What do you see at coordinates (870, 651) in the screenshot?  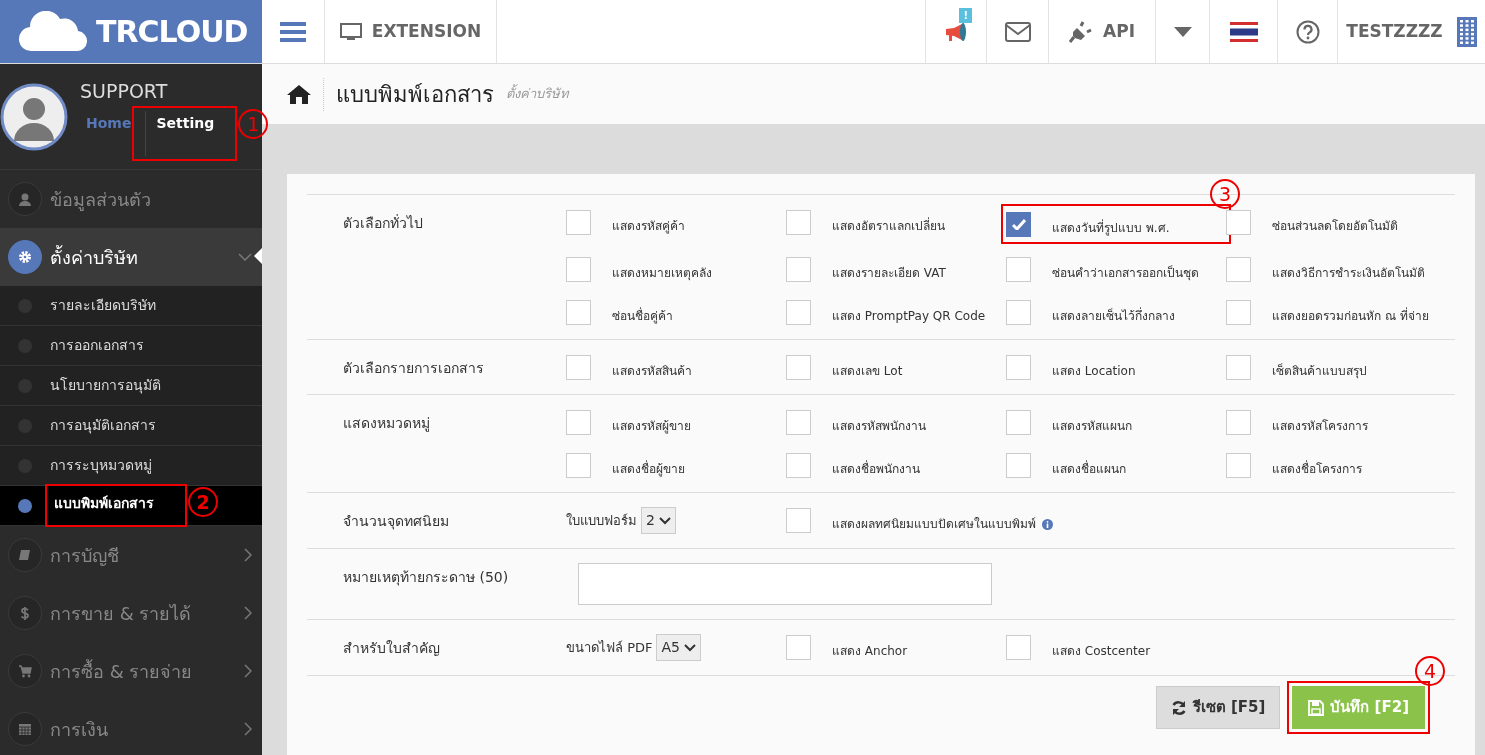 I see `checkbox-label: แสดง Anchor` at bounding box center [870, 651].